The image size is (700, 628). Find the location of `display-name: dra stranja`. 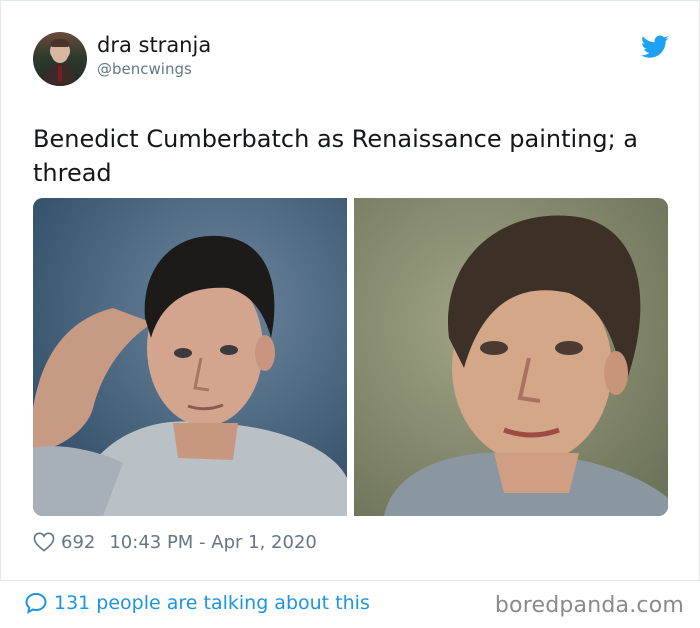

display-name: dra stranja is located at coordinates (154, 45).